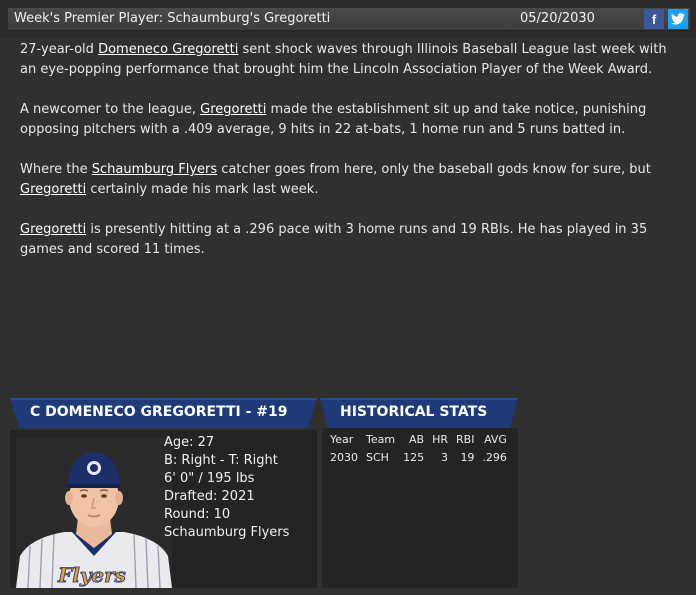 The width and height of the screenshot is (696, 595). I want to click on player-card-banner: C DOMENECO GREGORETTI - #19, so click(163, 413).